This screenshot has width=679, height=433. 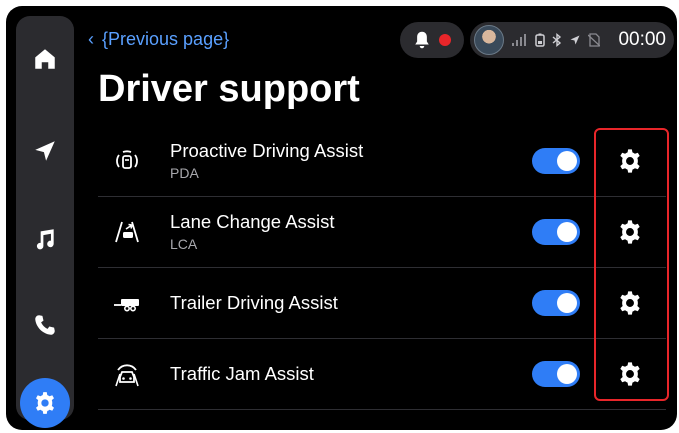 I want to click on avatar, so click(x=489, y=40).